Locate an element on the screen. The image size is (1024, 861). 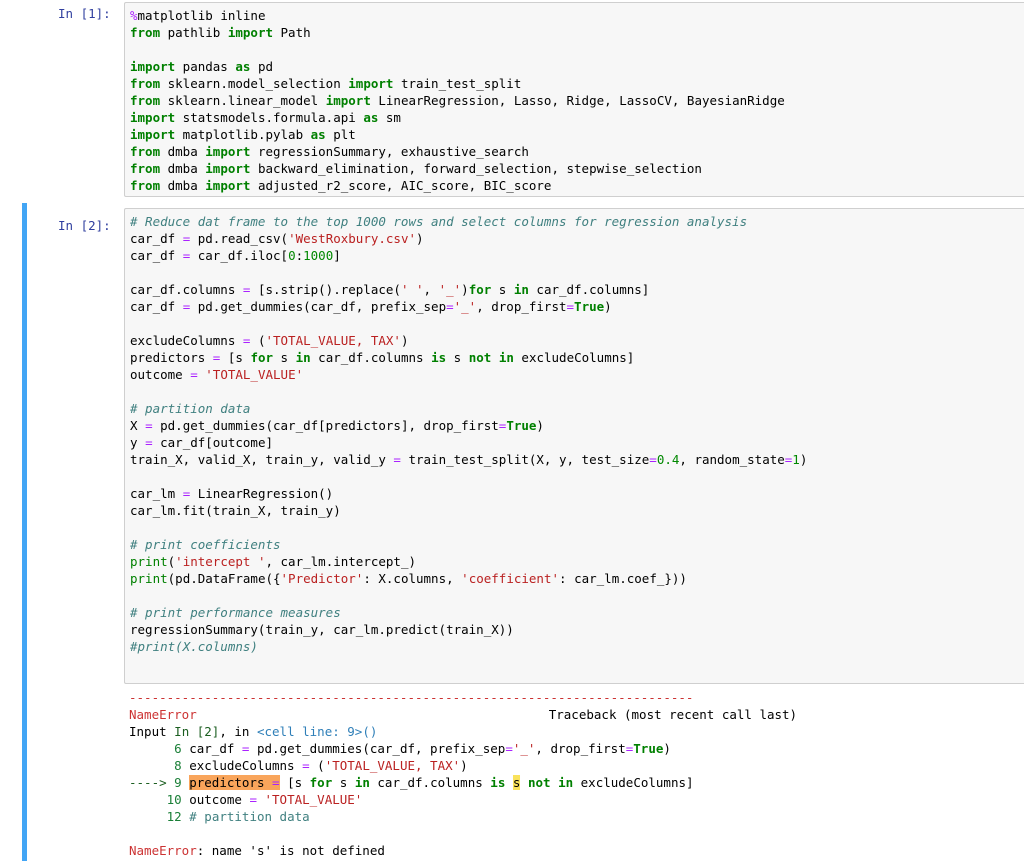
traceback-location: Input In [2], in <cell line: 9>() is located at coordinates (253, 731).